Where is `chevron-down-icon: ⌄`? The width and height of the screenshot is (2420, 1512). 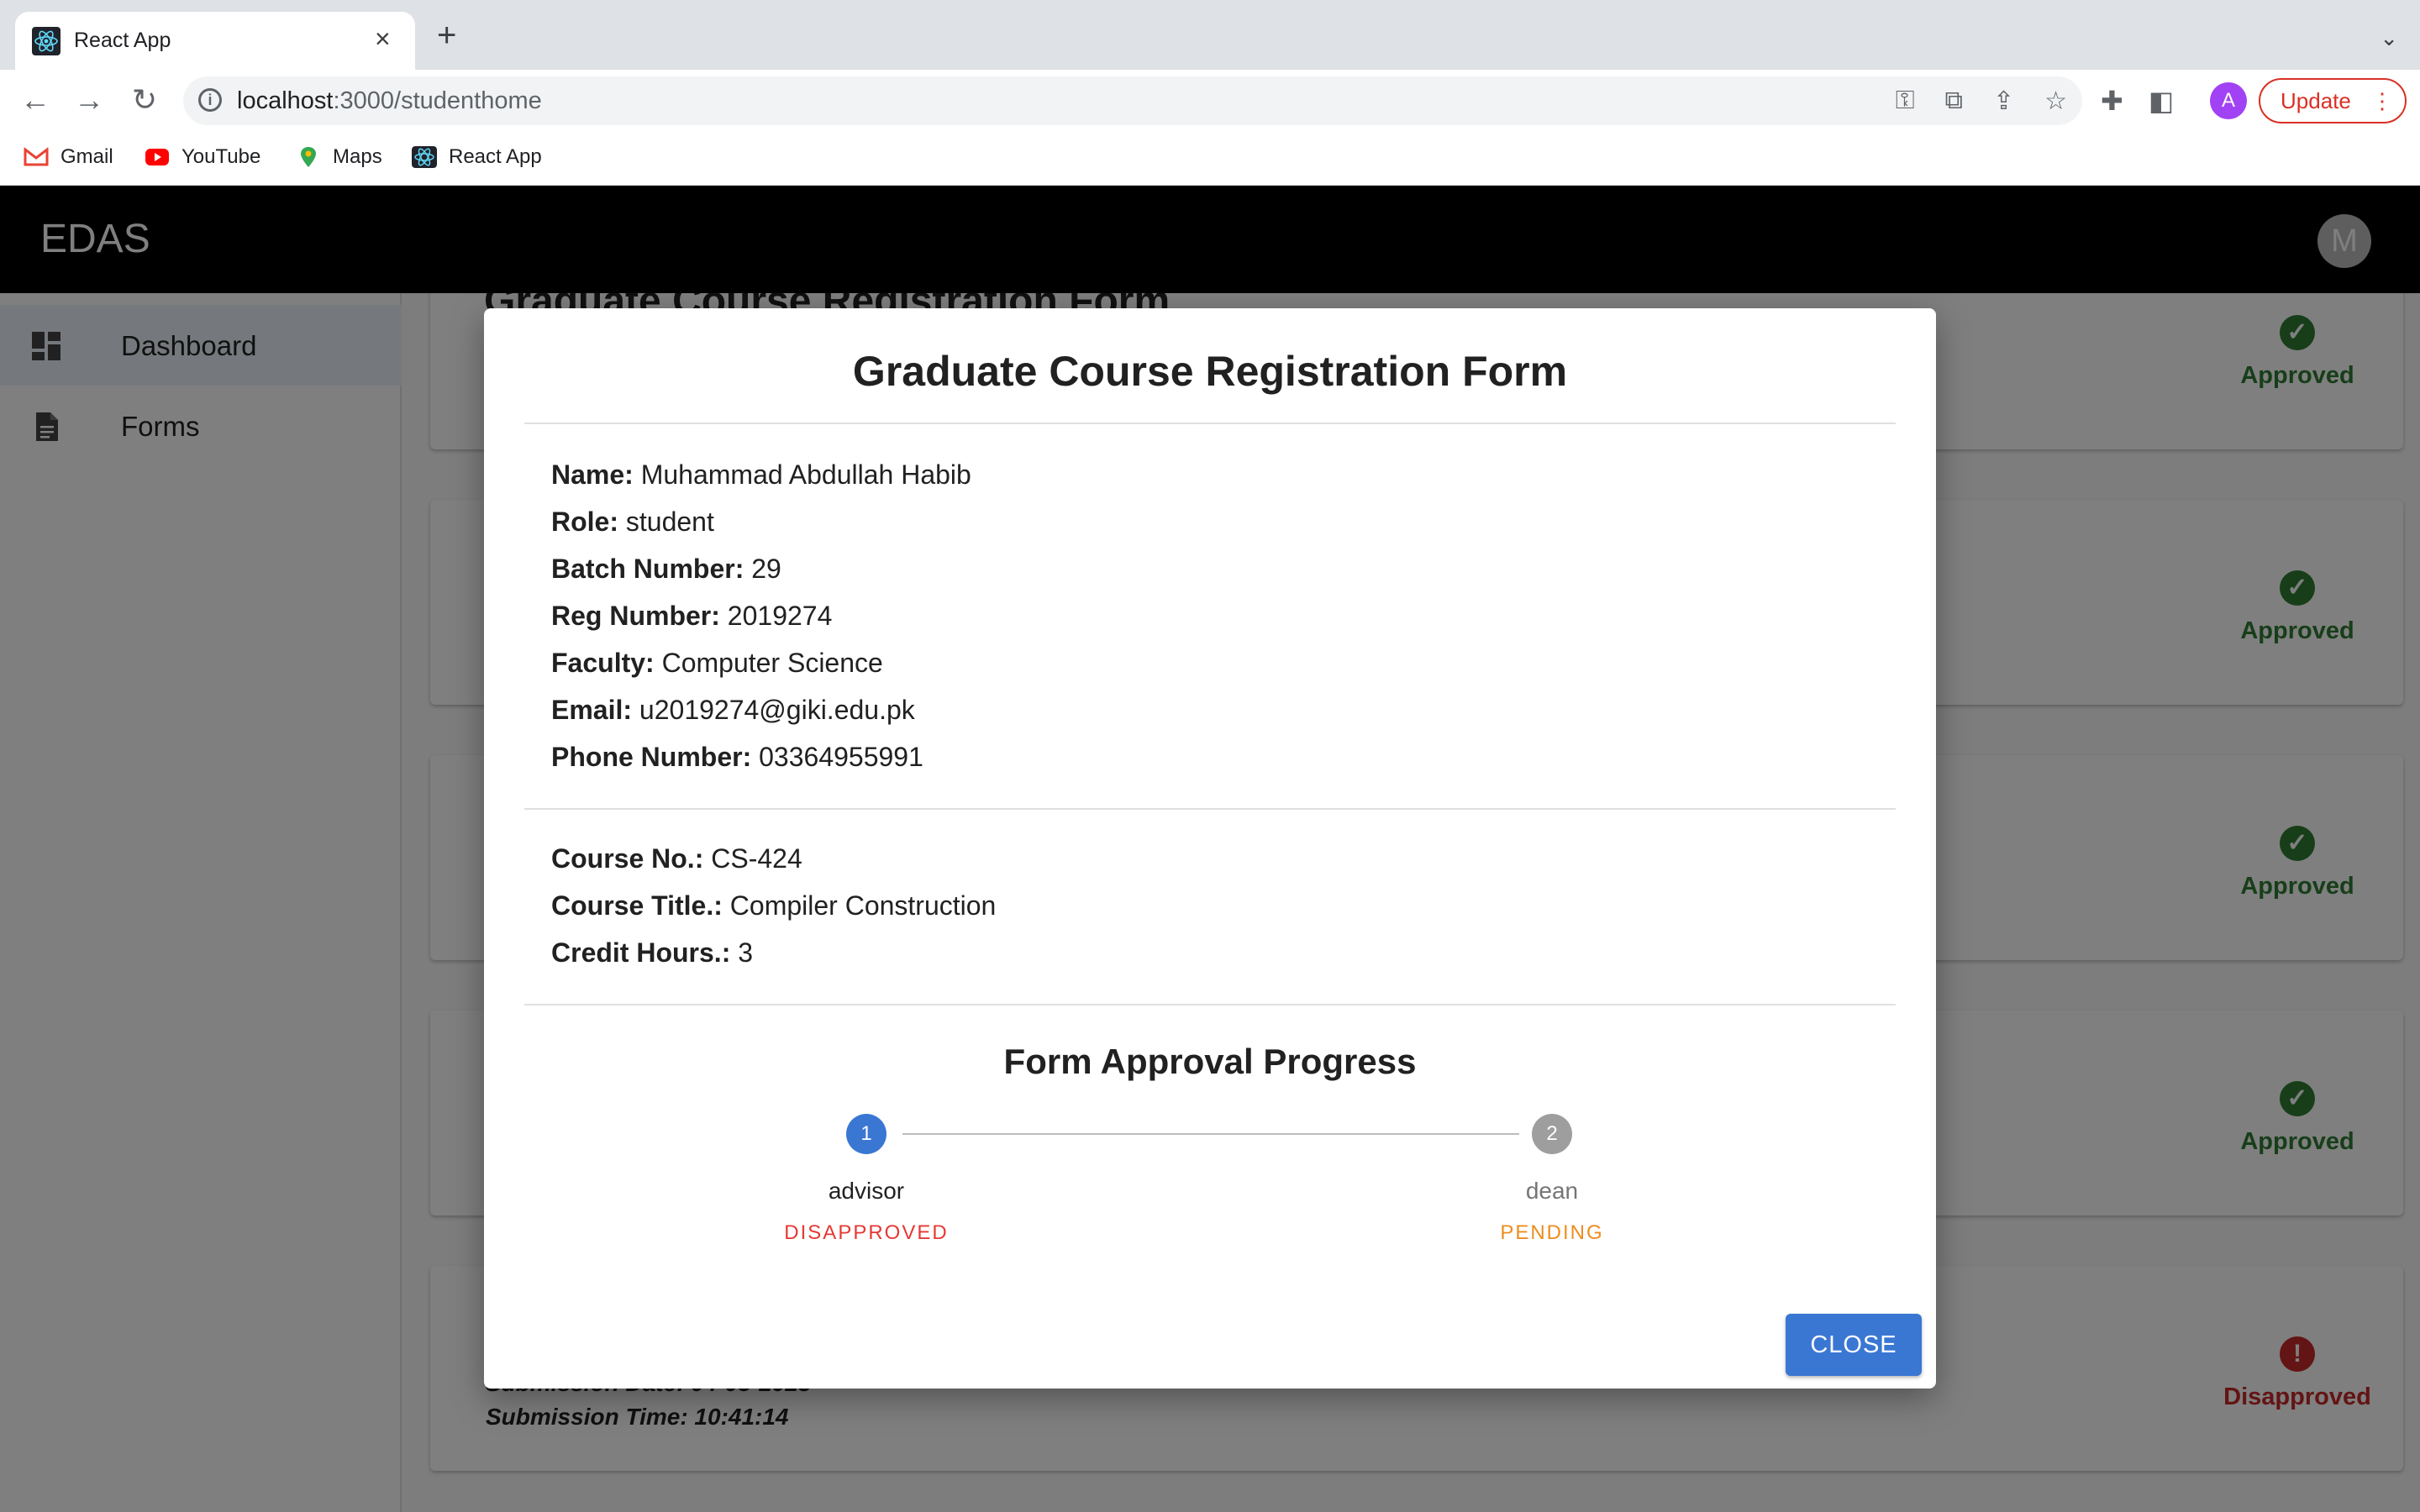
chevron-down-icon: ⌄ is located at coordinates (2389, 38).